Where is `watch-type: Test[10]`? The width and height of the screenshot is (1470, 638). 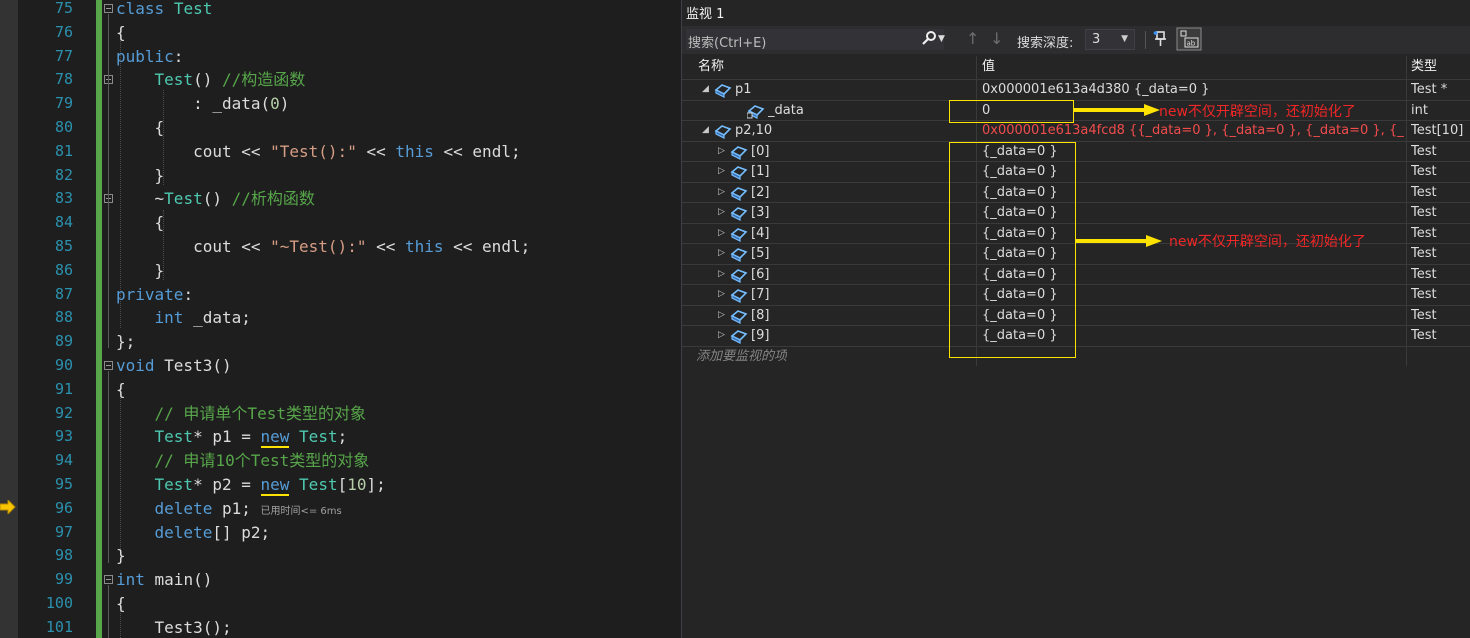 watch-type: Test[10] is located at coordinates (1437, 130).